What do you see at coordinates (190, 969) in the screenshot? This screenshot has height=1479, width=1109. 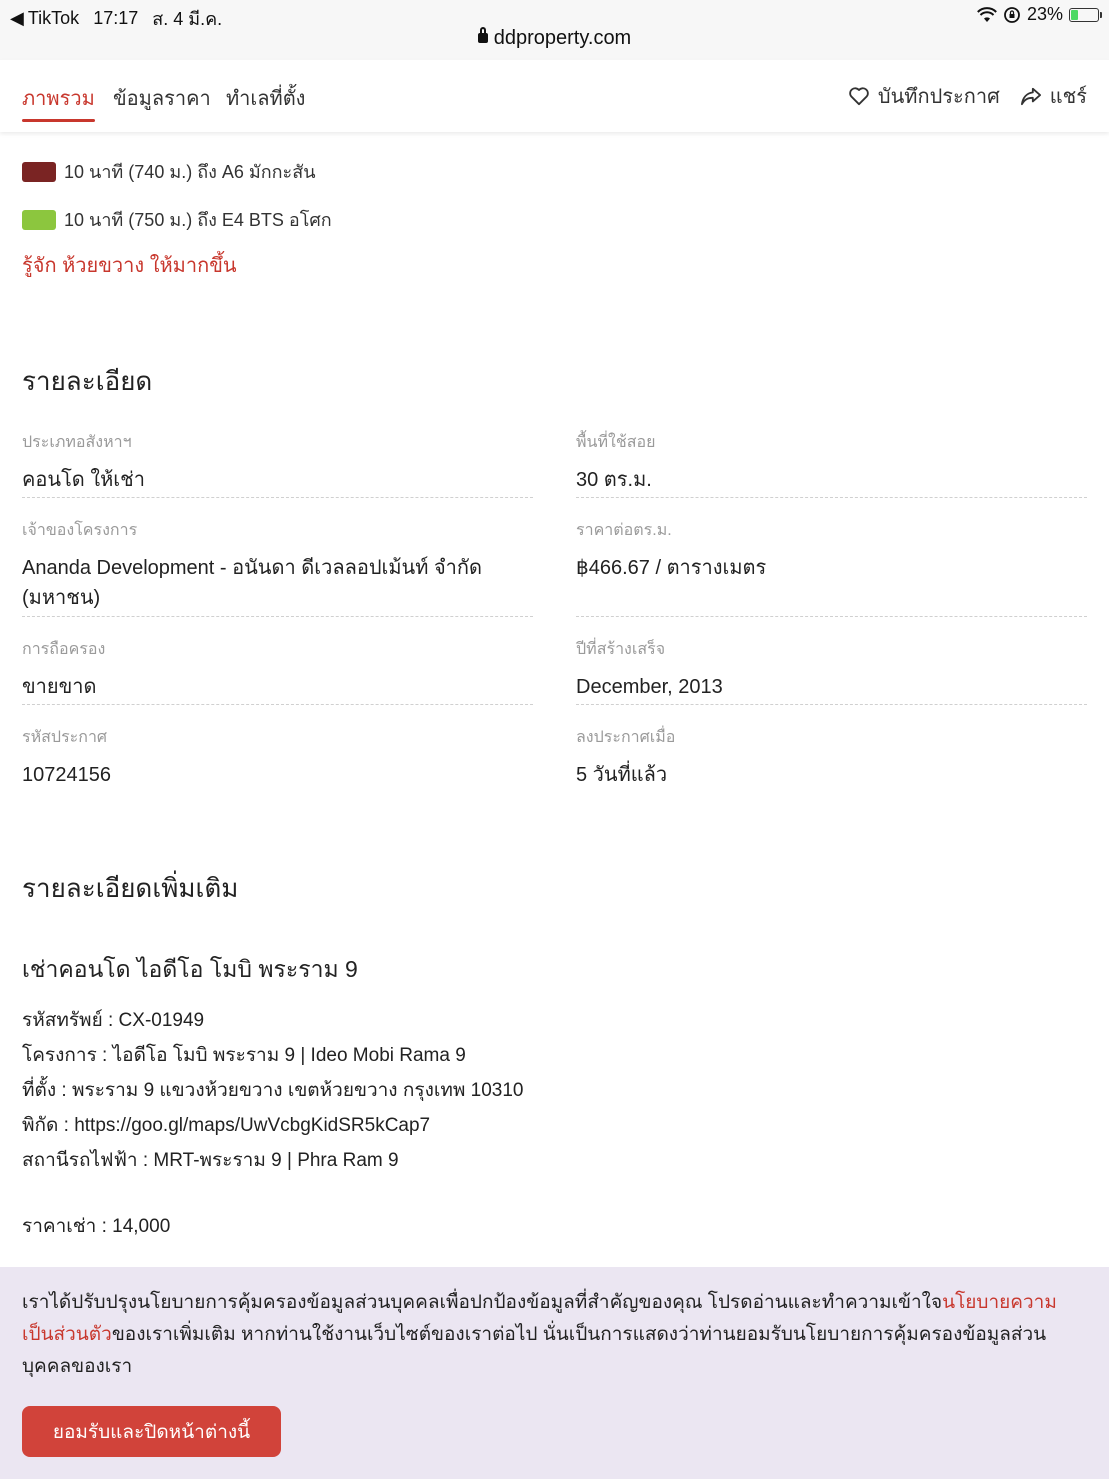 I see `listing-title: เช่าคอนโด ไอดีโอ โมบิ พระราม 9` at bounding box center [190, 969].